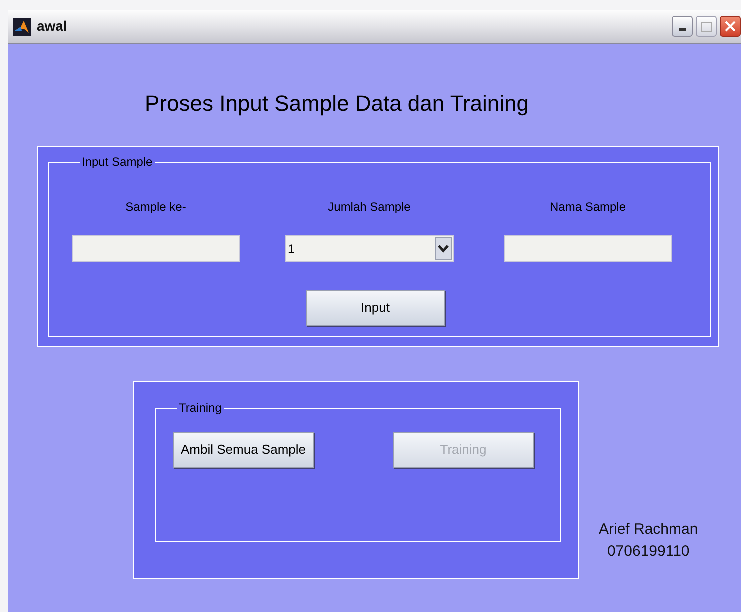 The width and height of the screenshot is (741, 612). I want to click on field-label: Jumlah Sample, so click(369, 207).